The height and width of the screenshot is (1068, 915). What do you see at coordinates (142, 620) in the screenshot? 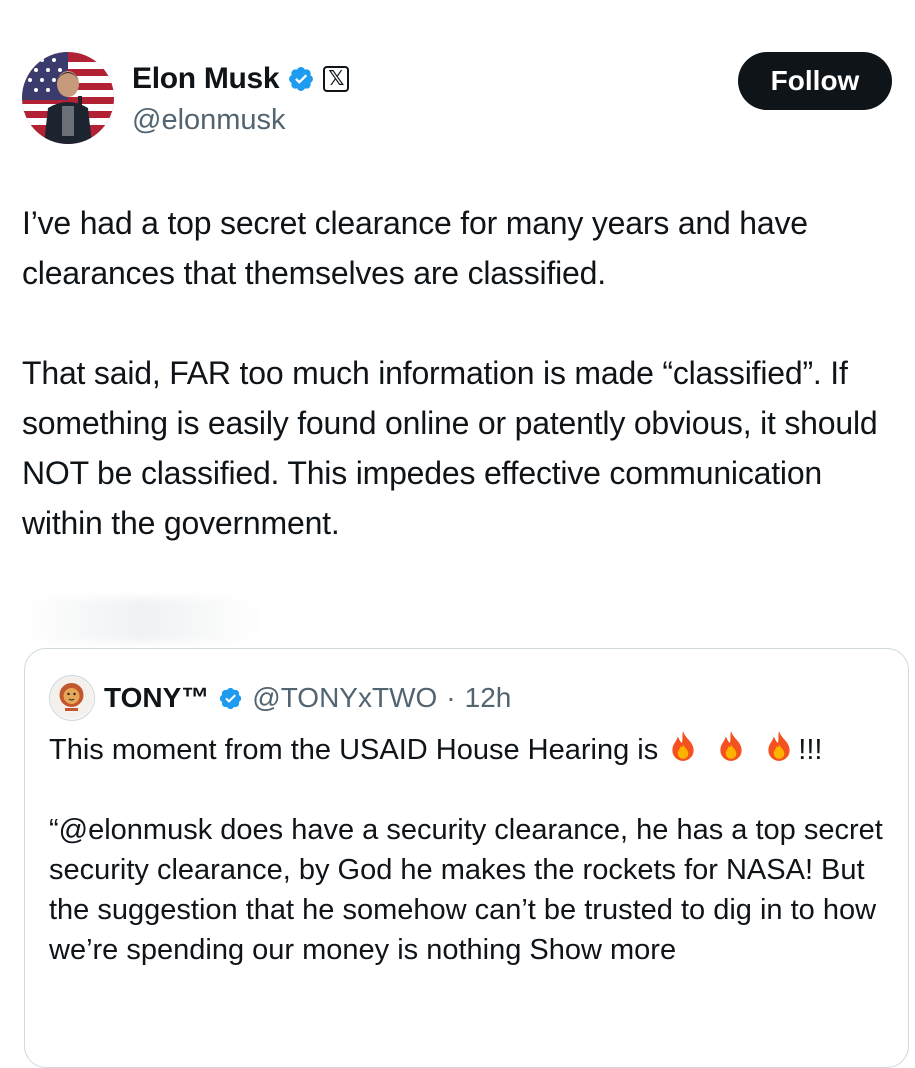
I see `image-artifact` at bounding box center [142, 620].